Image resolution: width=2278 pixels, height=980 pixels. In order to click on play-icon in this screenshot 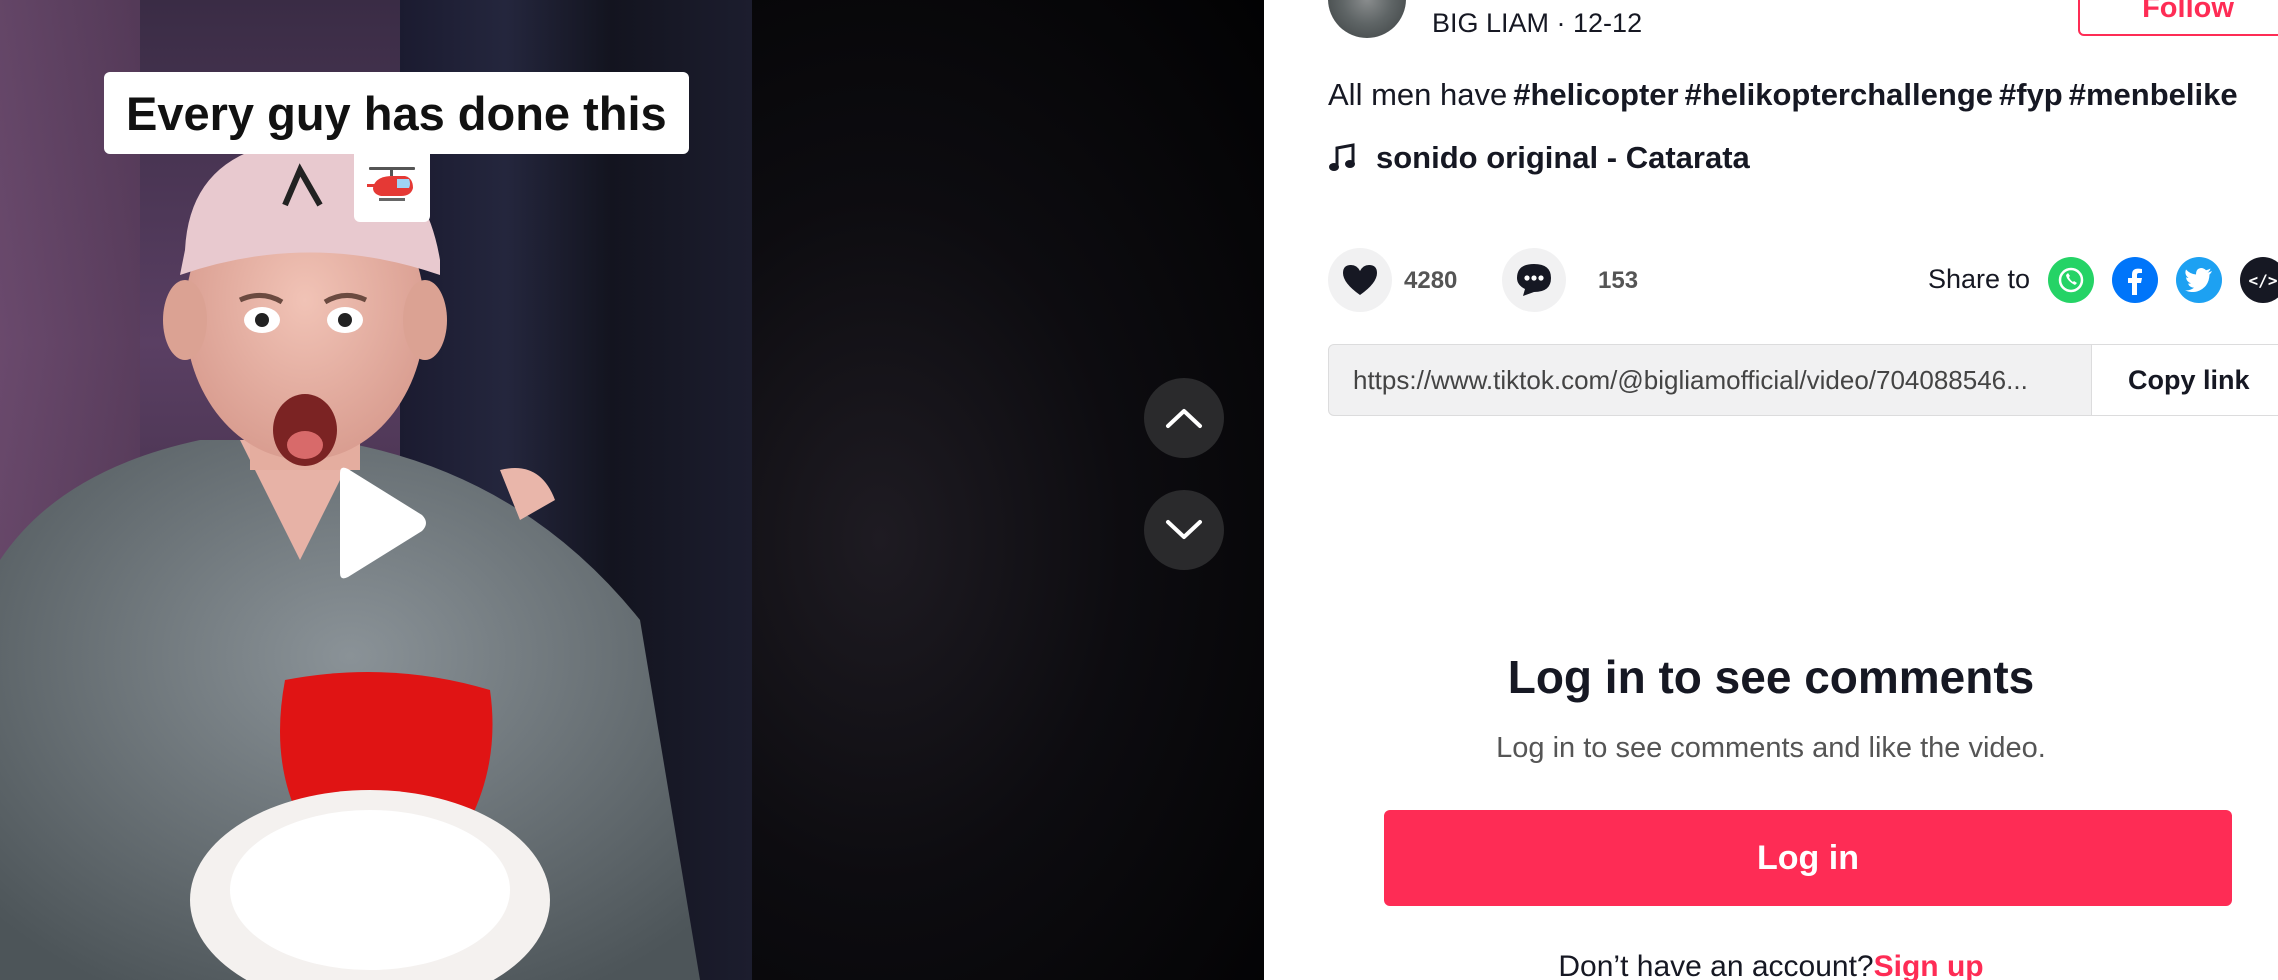, I will do `click(380, 523)`.